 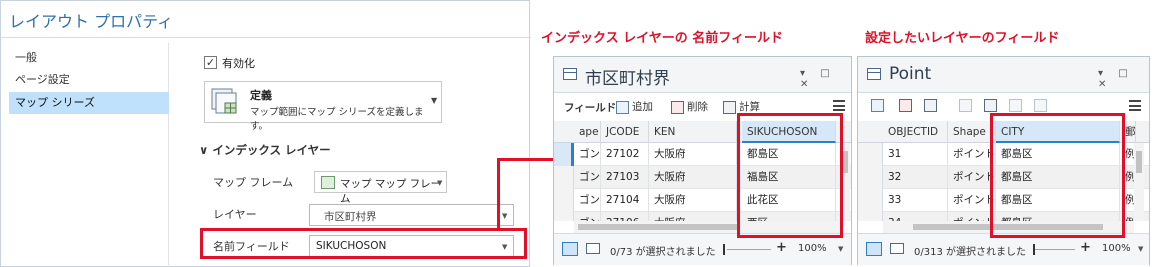 I want to click on add-label: 追加, so click(x=642, y=107).